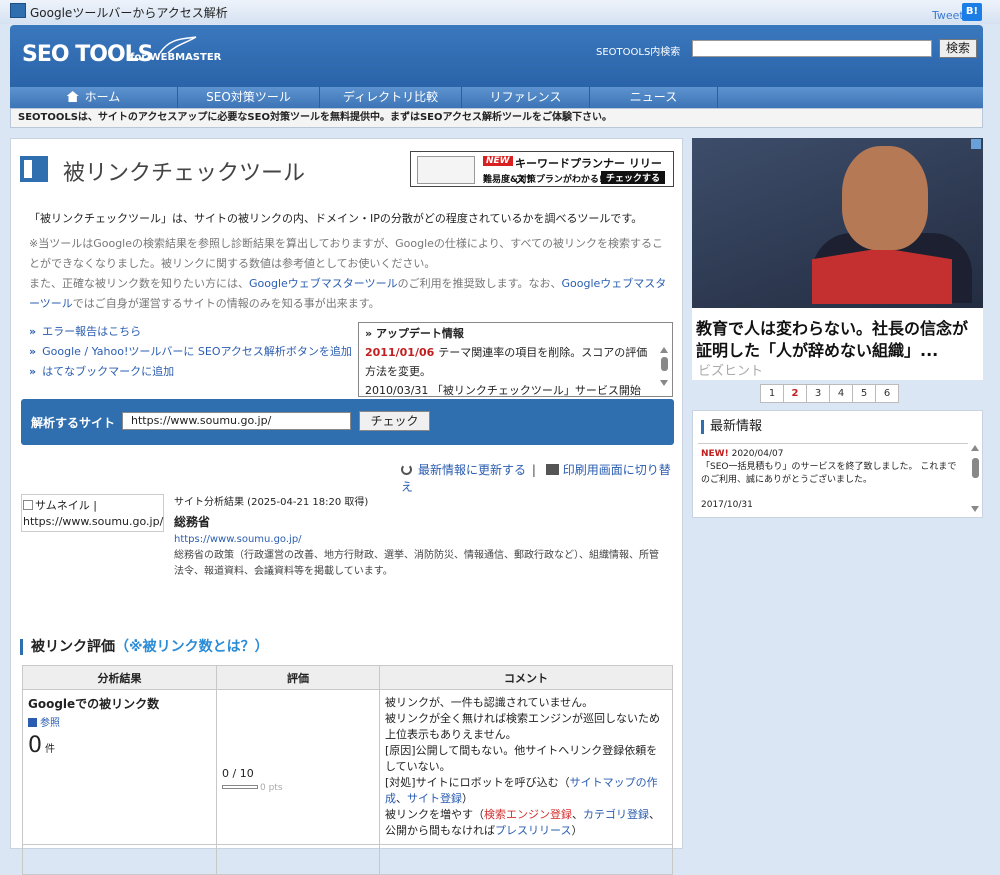  What do you see at coordinates (727, 505) in the screenshot?
I see `news-date-2: 2017/10/31` at bounding box center [727, 505].